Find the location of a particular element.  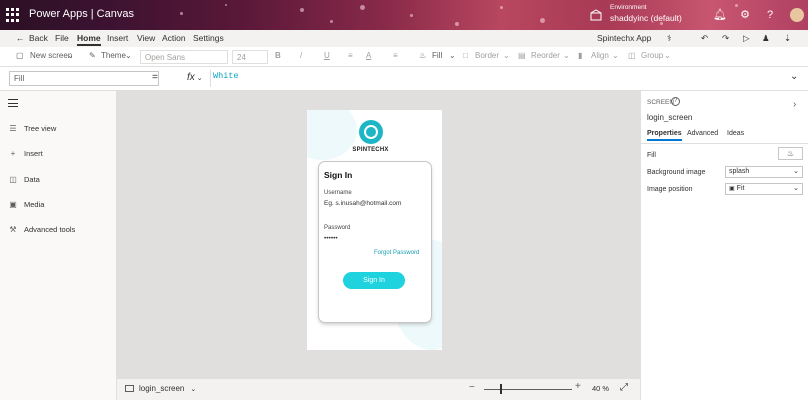

fill-color-picker: ♨ is located at coordinates (790, 153).